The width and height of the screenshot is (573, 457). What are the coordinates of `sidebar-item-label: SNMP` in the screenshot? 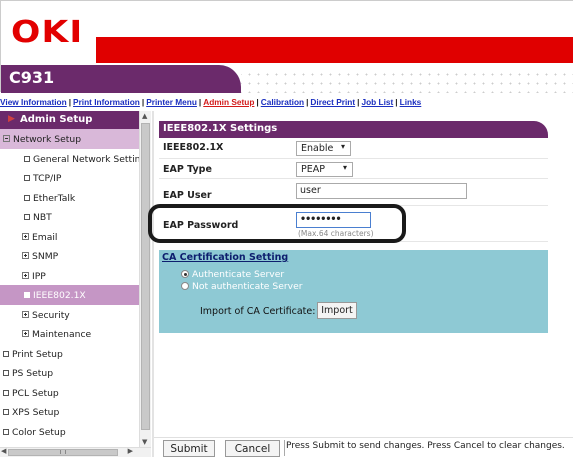 It's located at (45, 256).